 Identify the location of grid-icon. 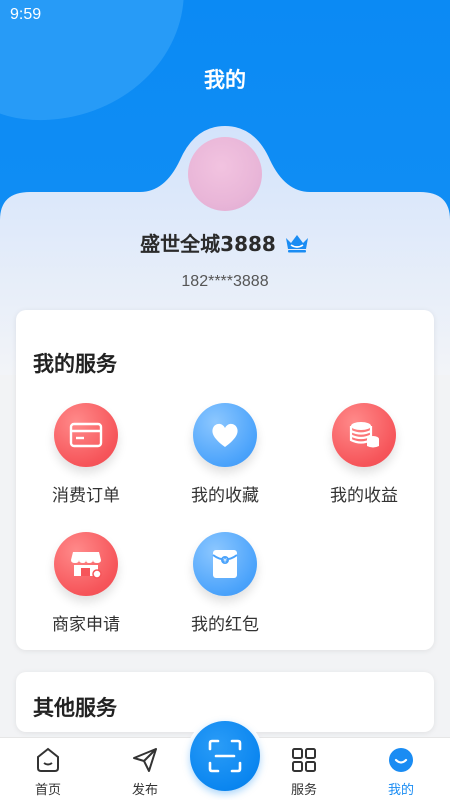
(304, 760).